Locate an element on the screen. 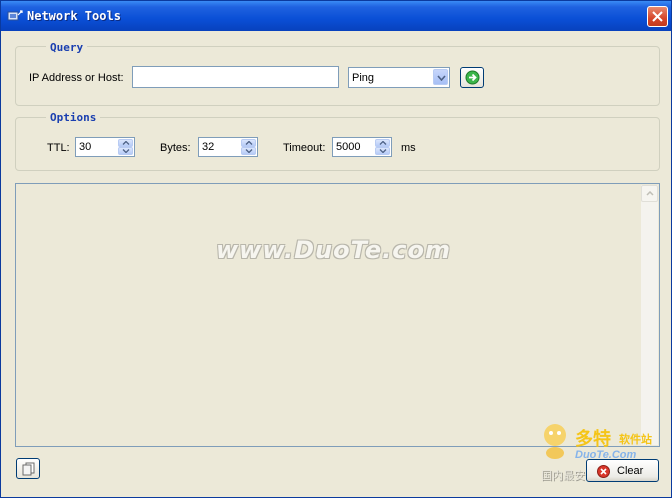 The width and height of the screenshot is (672, 498). bytes-increment-button is located at coordinates (248, 143).